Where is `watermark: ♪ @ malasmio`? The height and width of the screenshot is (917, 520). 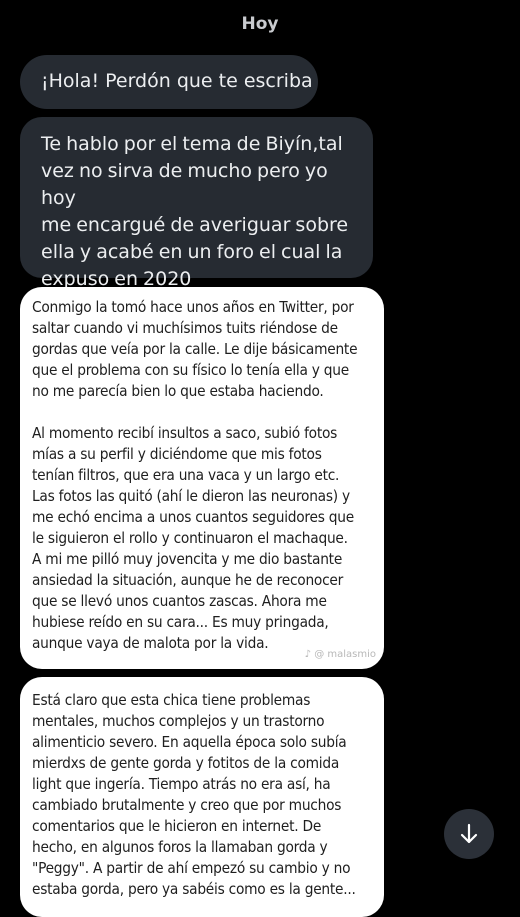 watermark: ♪ @ malasmio is located at coordinates (340, 654).